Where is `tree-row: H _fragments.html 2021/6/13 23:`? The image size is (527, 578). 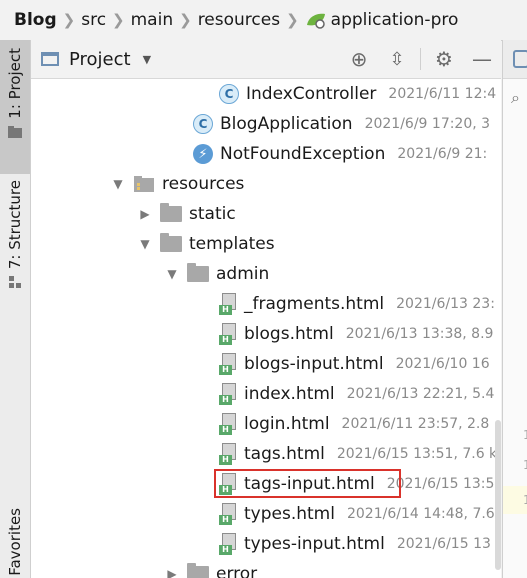 tree-row: H _fragments.html 2021/6/13 23: is located at coordinates (266, 304).